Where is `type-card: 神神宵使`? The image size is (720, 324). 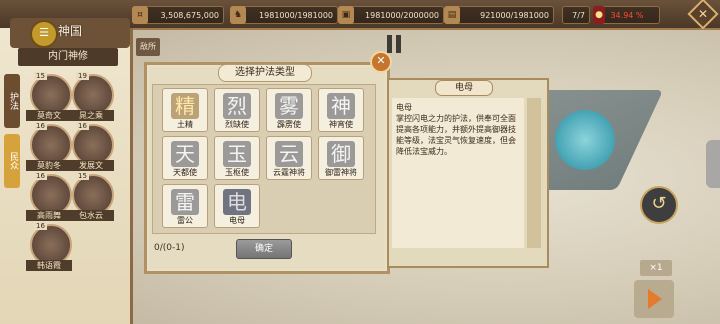 type-card: 神神宵使 is located at coordinates (341, 110).